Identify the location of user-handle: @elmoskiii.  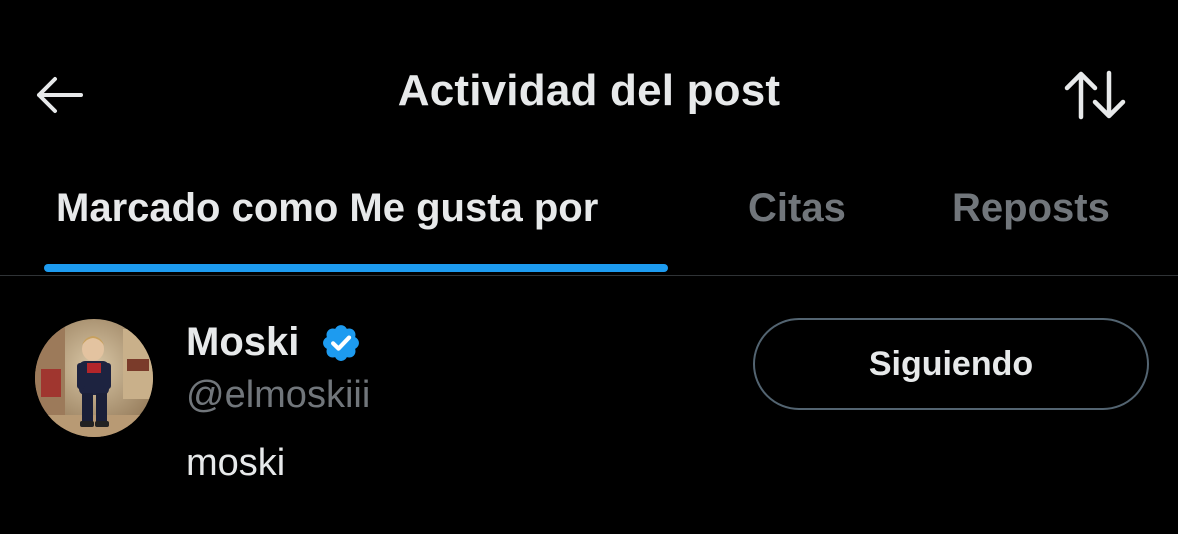
(278, 395).